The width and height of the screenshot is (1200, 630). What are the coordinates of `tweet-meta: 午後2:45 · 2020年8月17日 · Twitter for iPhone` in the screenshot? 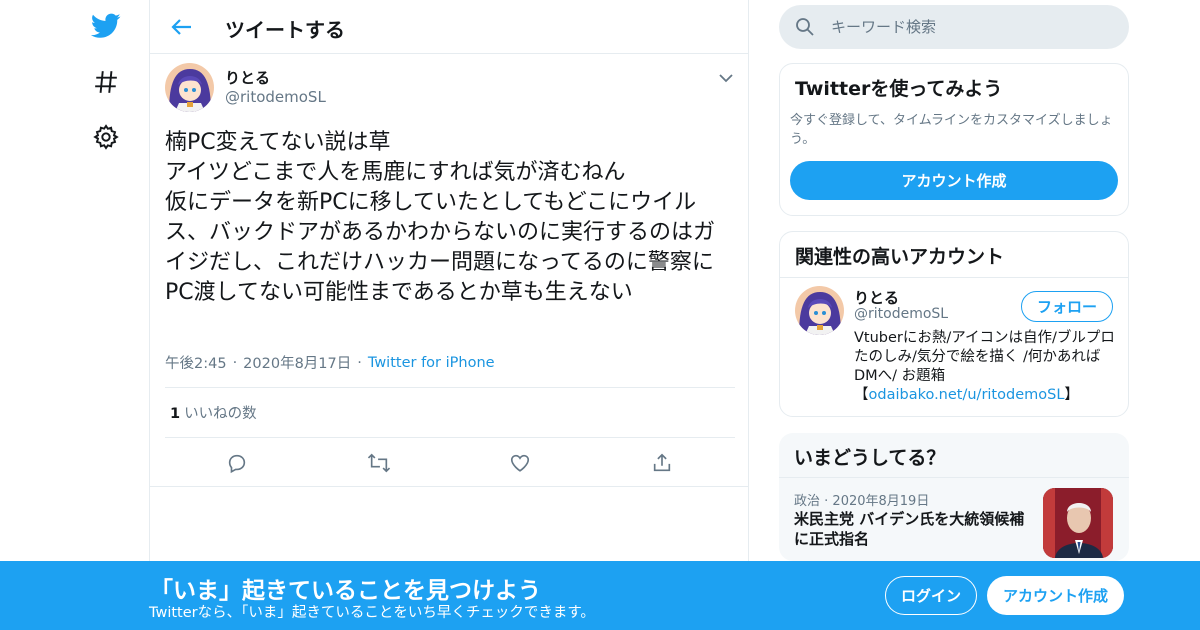 It's located at (330, 362).